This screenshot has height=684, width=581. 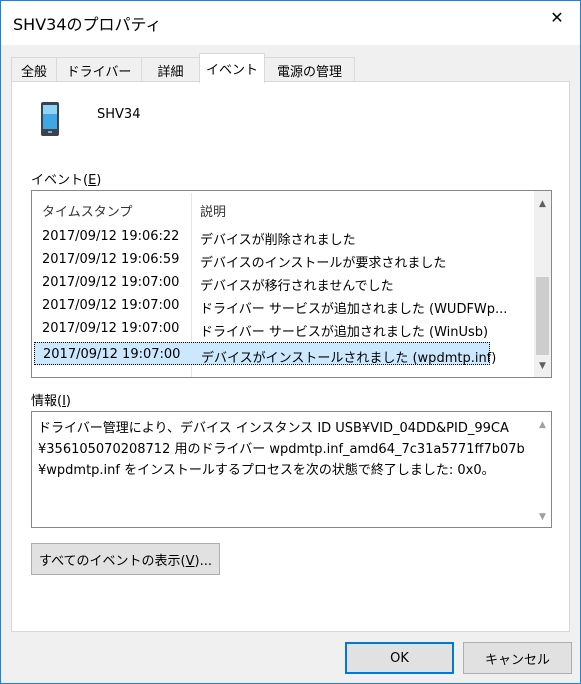 What do you see at coordinates (344, 332) in the screenshot?
I see `event-description: ドライバー サービスが追加されました (WinUsb)` at bounding box center [344, 332].